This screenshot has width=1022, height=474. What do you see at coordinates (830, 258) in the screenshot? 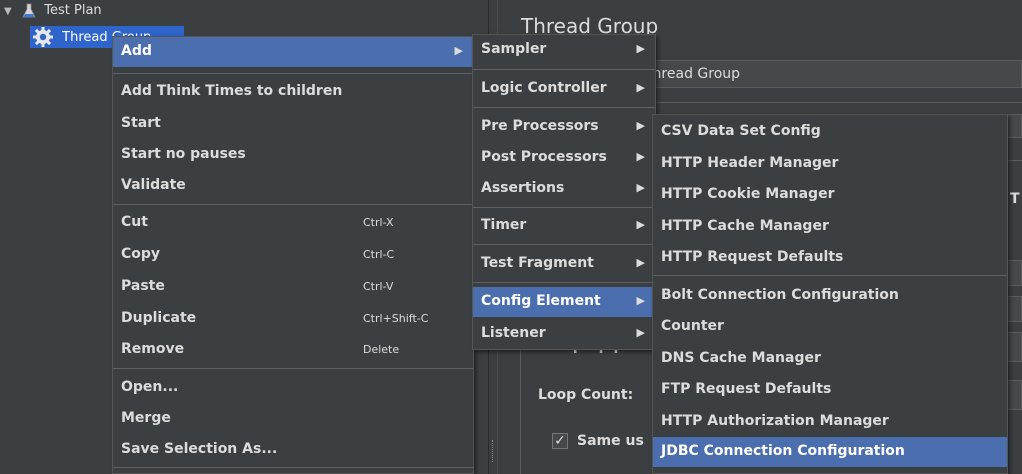
I see `menu-item-http-request-defaults: HTTP Request Defaults` at bounding box center [830, 258].